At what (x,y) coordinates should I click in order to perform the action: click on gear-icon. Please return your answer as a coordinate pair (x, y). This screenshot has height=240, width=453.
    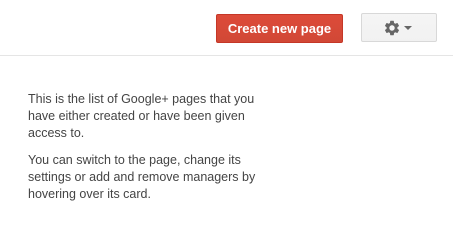
    Looking at the image, I should click on (392, 28).